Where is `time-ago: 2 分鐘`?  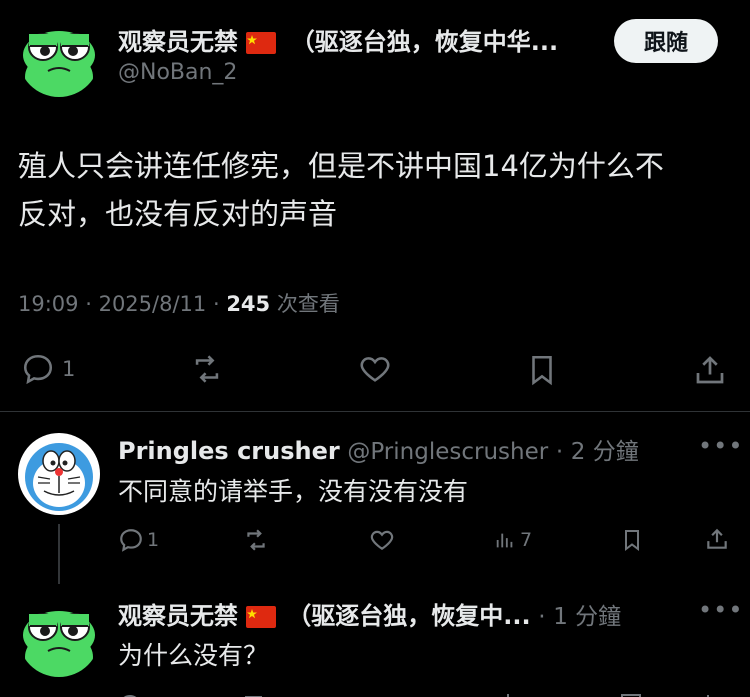
time-ago: 2 分鐘 is located at coordinates (605, 452).